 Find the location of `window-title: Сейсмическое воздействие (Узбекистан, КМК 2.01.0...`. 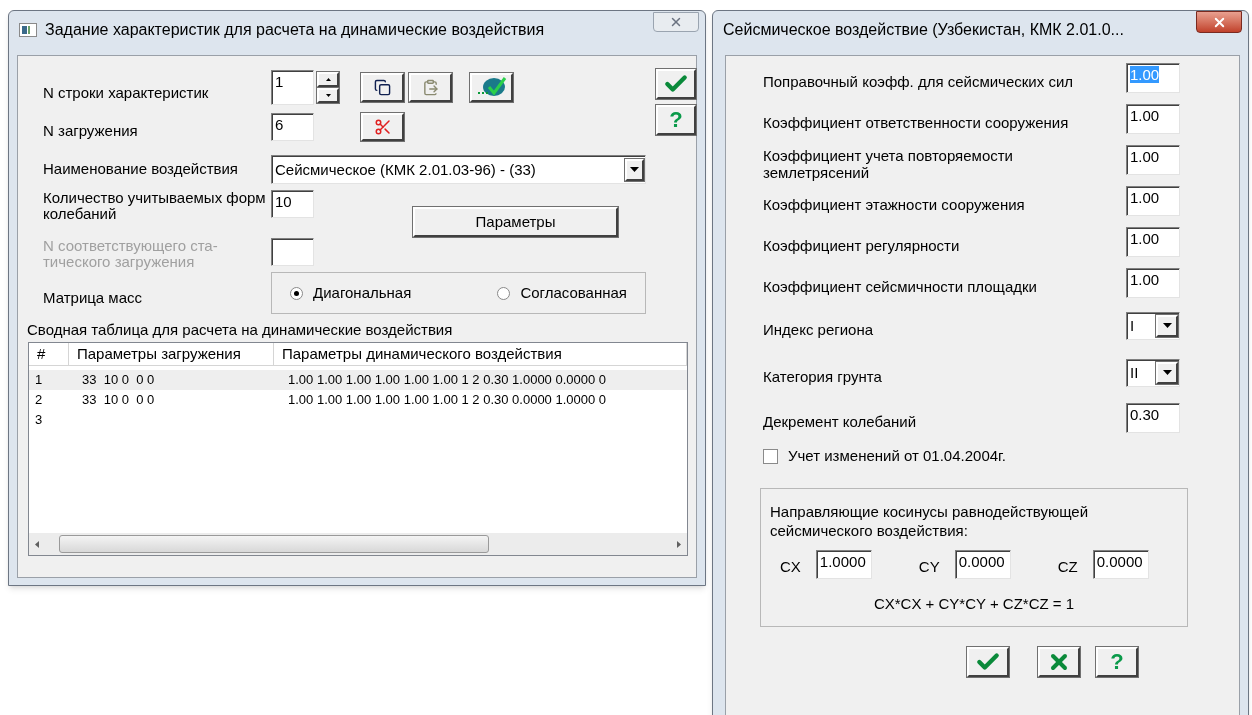

window-title: Сейсмическое воздействие (Узбекистан, КМК 2.01.0... is located at coordinates (923, 30).